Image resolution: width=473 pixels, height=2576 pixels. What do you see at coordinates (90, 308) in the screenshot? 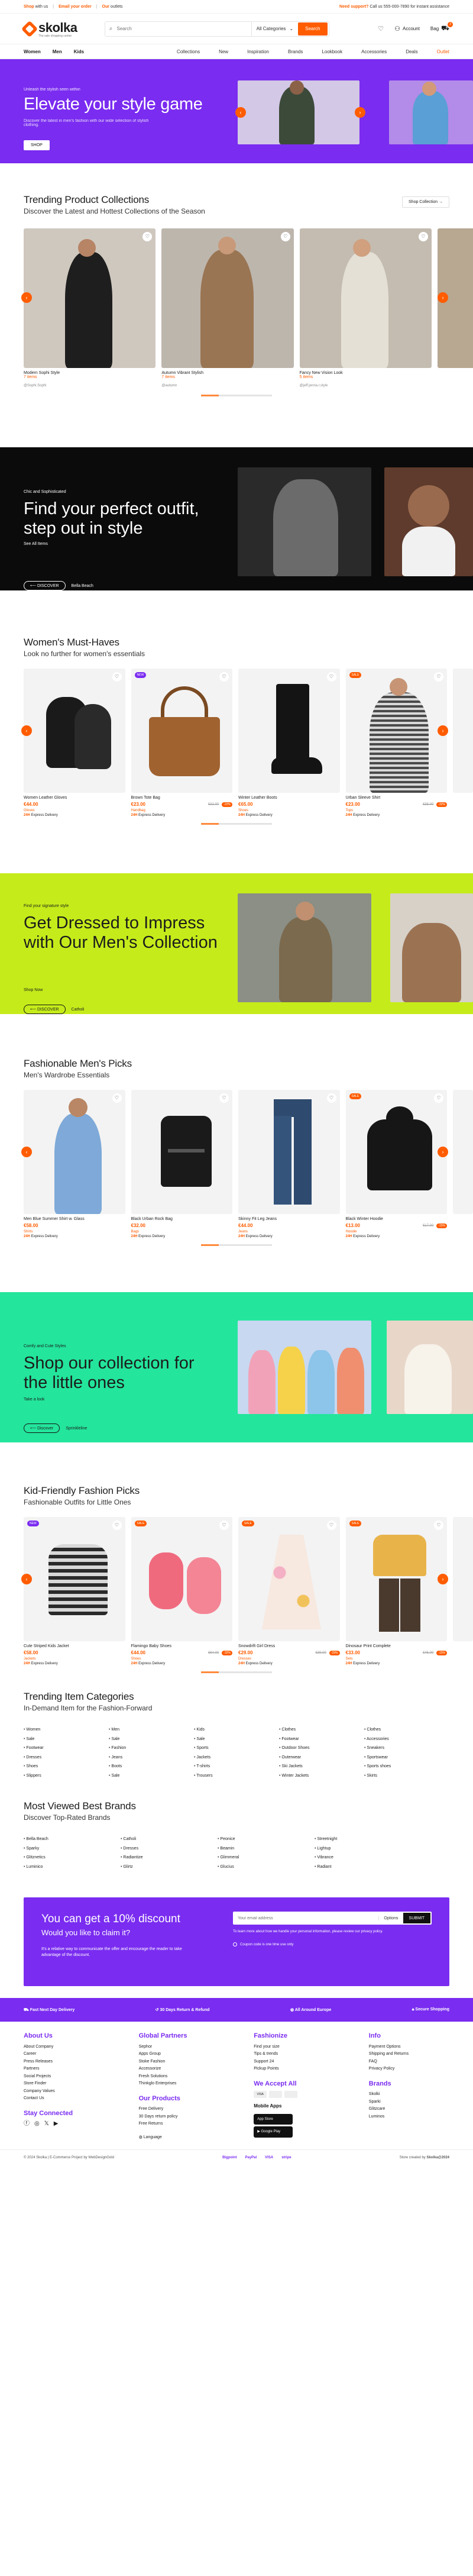
I see `collection-card: ♡ Modern Sophi Style 7 items @Sophi.Sophi` at bounding box center [90, 308].